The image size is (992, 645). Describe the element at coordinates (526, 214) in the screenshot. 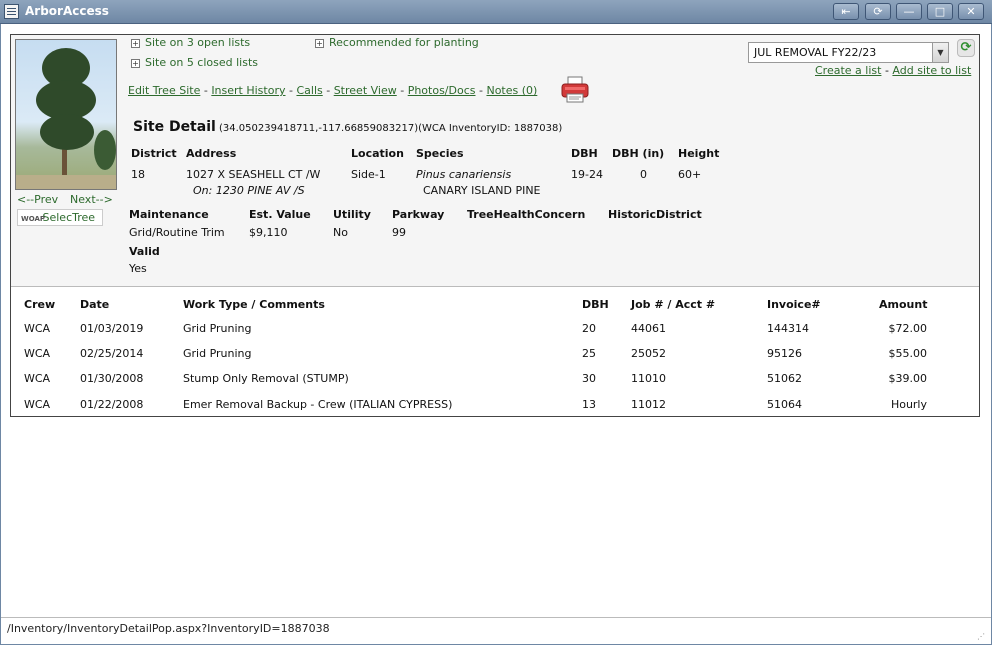

I see `tree-health-label: TreeHealthConcern` at that location.